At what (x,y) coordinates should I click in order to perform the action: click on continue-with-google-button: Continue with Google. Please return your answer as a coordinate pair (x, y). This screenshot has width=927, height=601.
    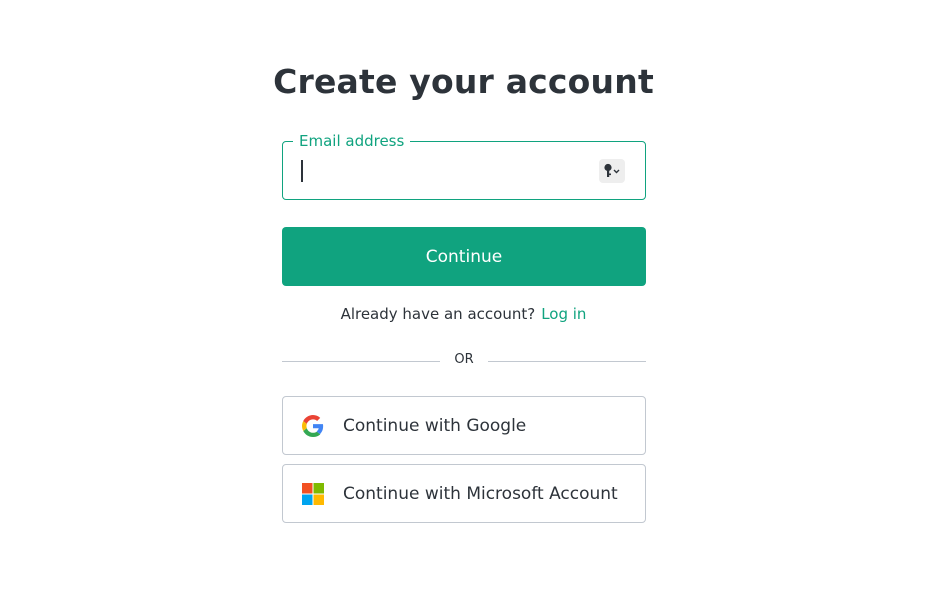
    Looking at the image, I should click on (464, 425).